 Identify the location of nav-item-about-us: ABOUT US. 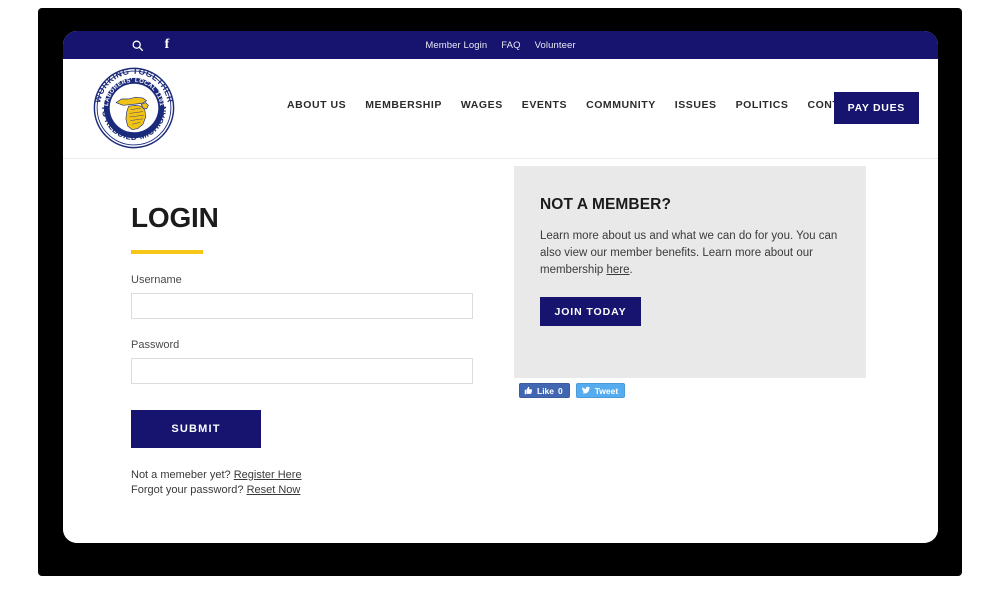
(316, 105).